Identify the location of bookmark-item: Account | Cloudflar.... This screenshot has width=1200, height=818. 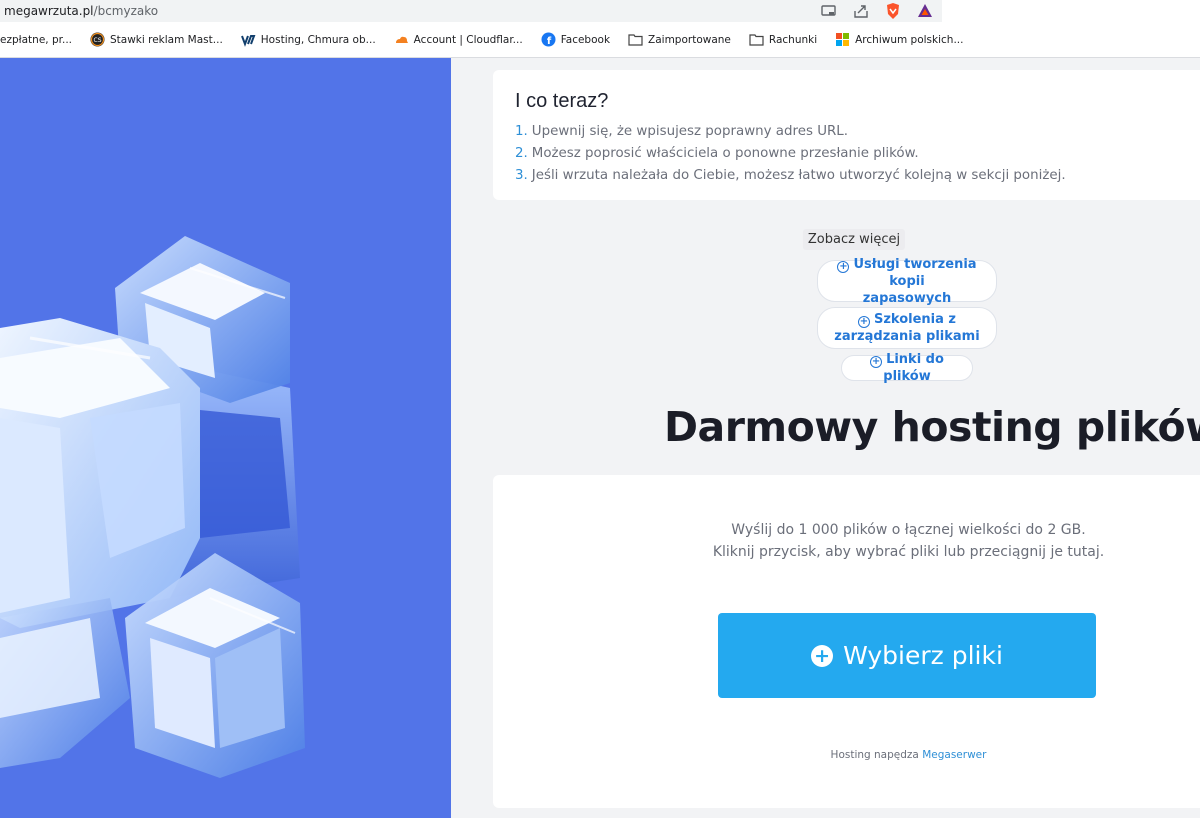
(458, 39).